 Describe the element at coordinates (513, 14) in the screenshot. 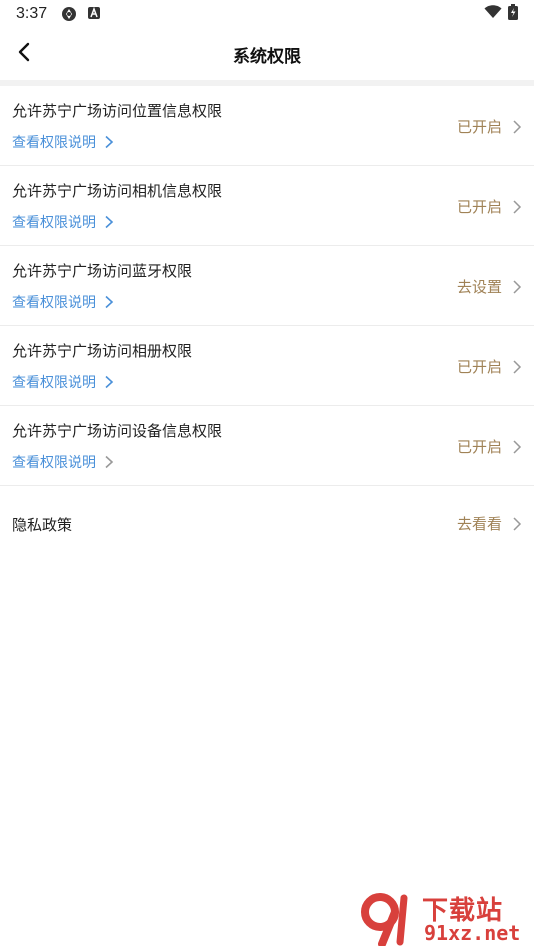

I see `battery-icon` at that location.